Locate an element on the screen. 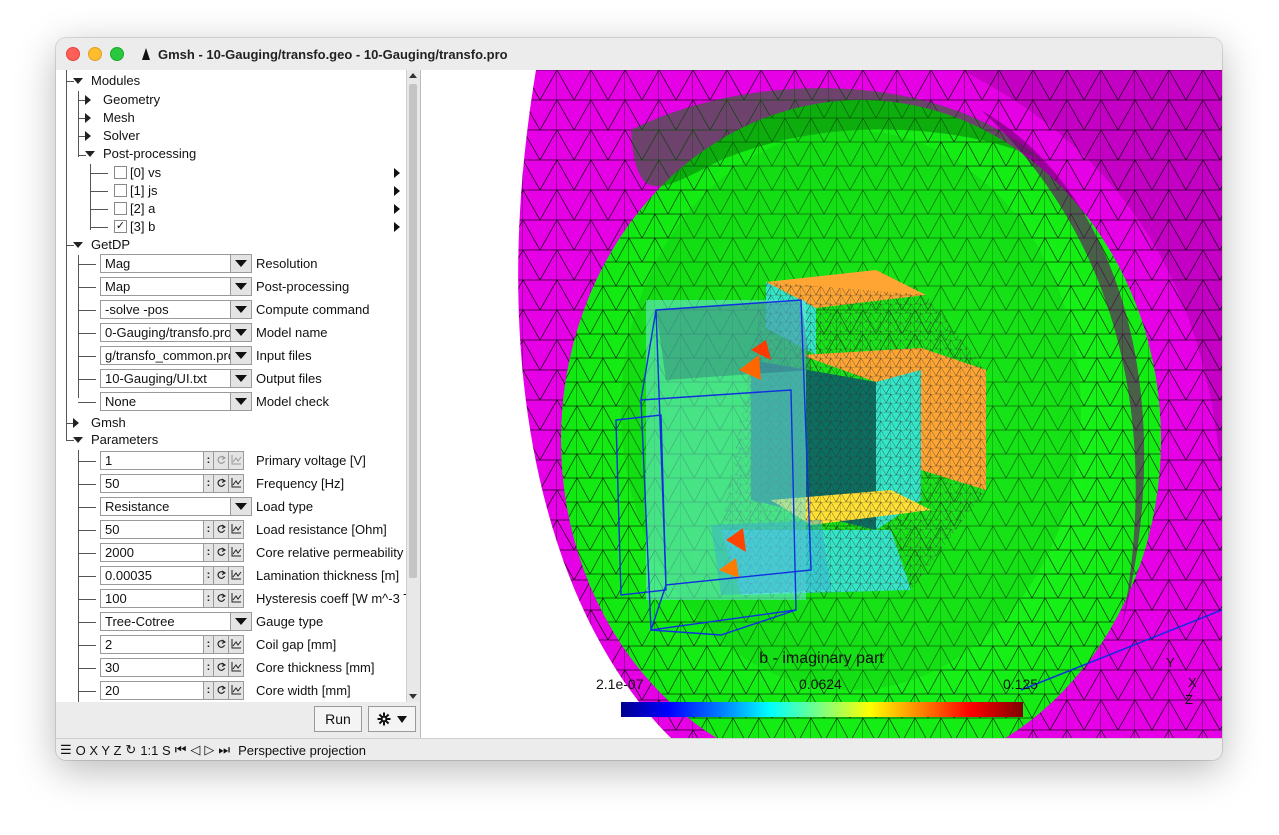 Image resolution: width=1279 pixels, height=835 pixels. tree-item-geometry: Geometry is located at coordinates (231, 100).